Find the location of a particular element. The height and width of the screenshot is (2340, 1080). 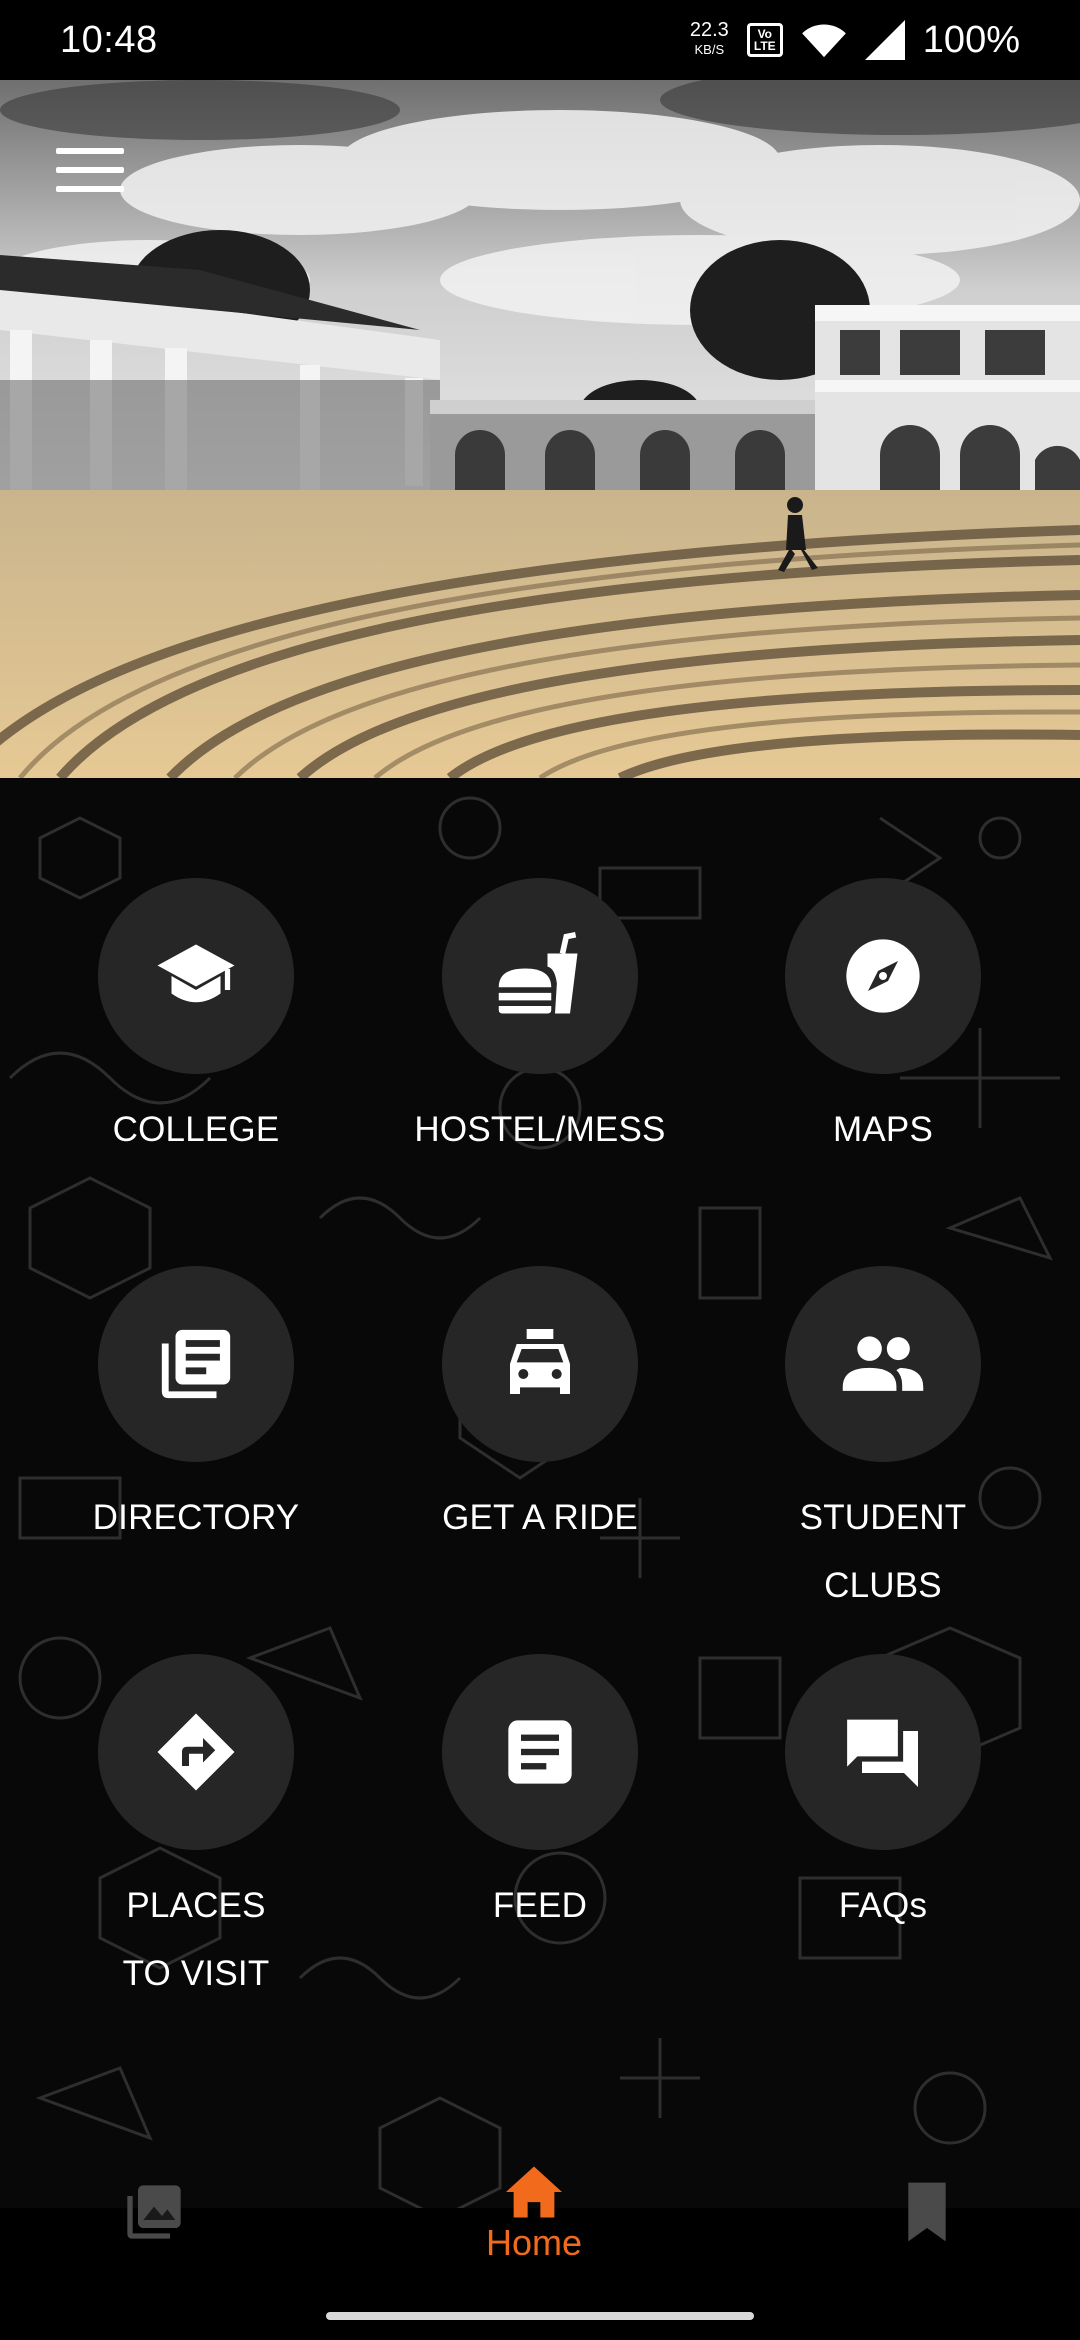

directions-icon is located at coordinates (196, 1752).